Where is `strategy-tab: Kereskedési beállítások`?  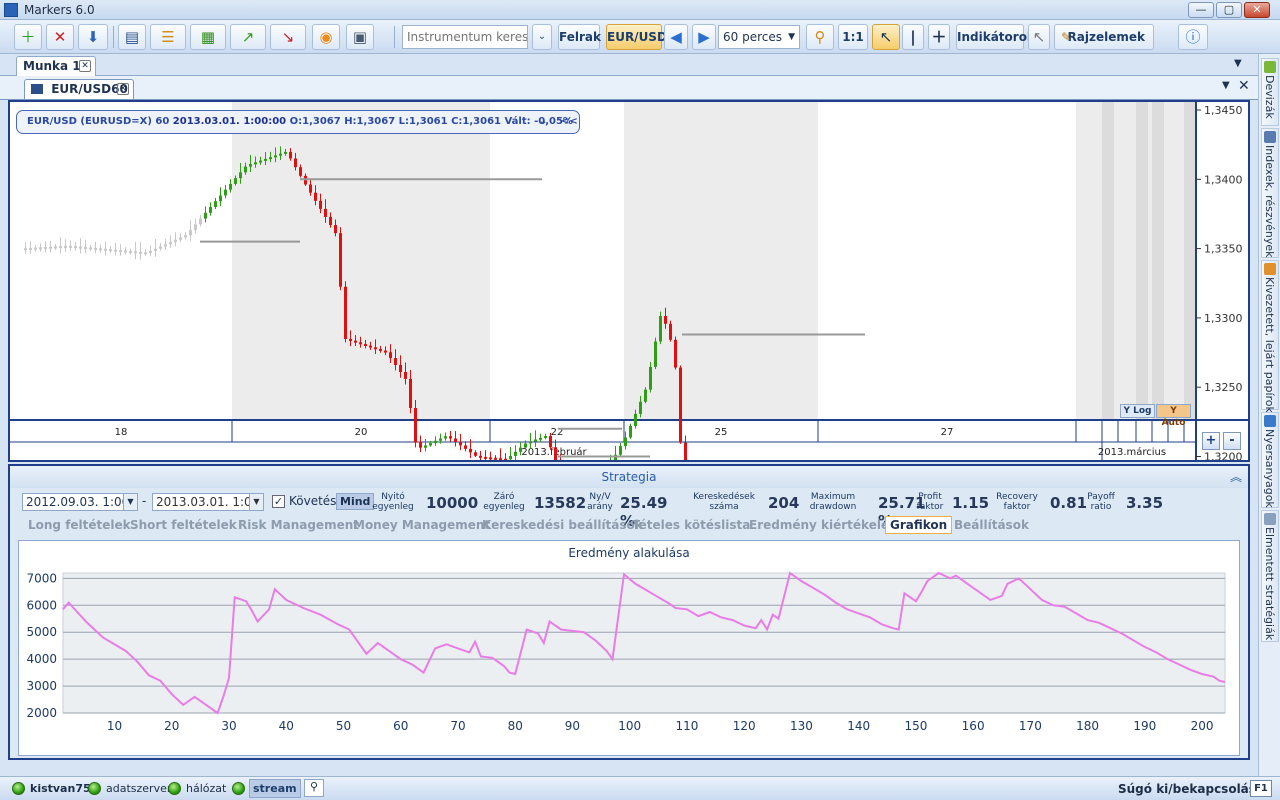 strategy-tab: Kereskedési beállítások is located at coordinates (562, 525).